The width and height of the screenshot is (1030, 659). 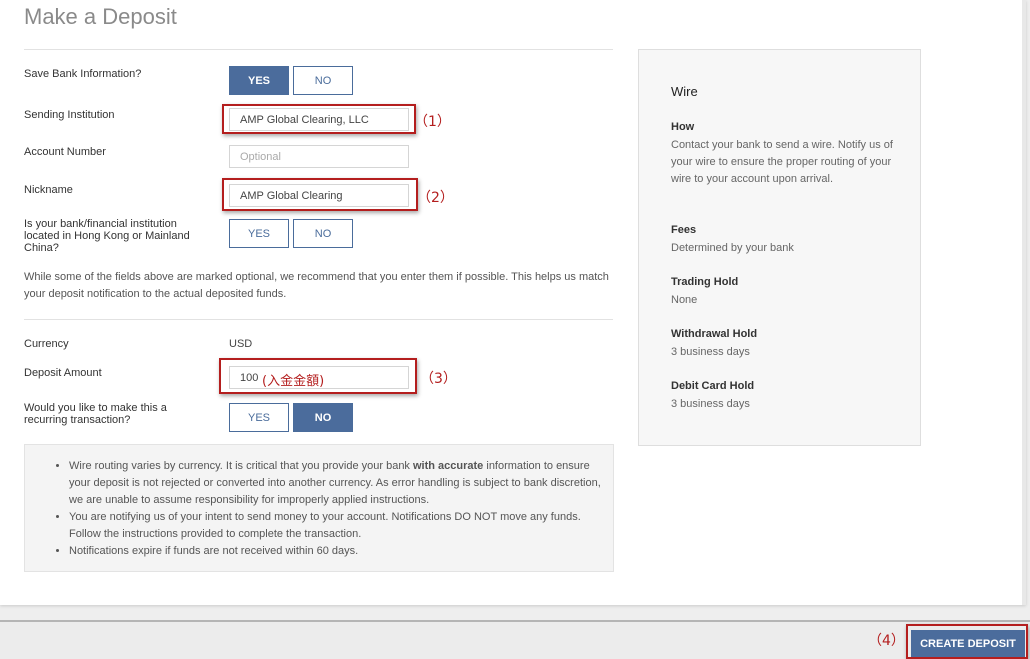 What do you see at coordinates (63, 373) in the screenshot?
I see `deposit-amount-label: Deposit Amount` at bounding box center [63, 373].